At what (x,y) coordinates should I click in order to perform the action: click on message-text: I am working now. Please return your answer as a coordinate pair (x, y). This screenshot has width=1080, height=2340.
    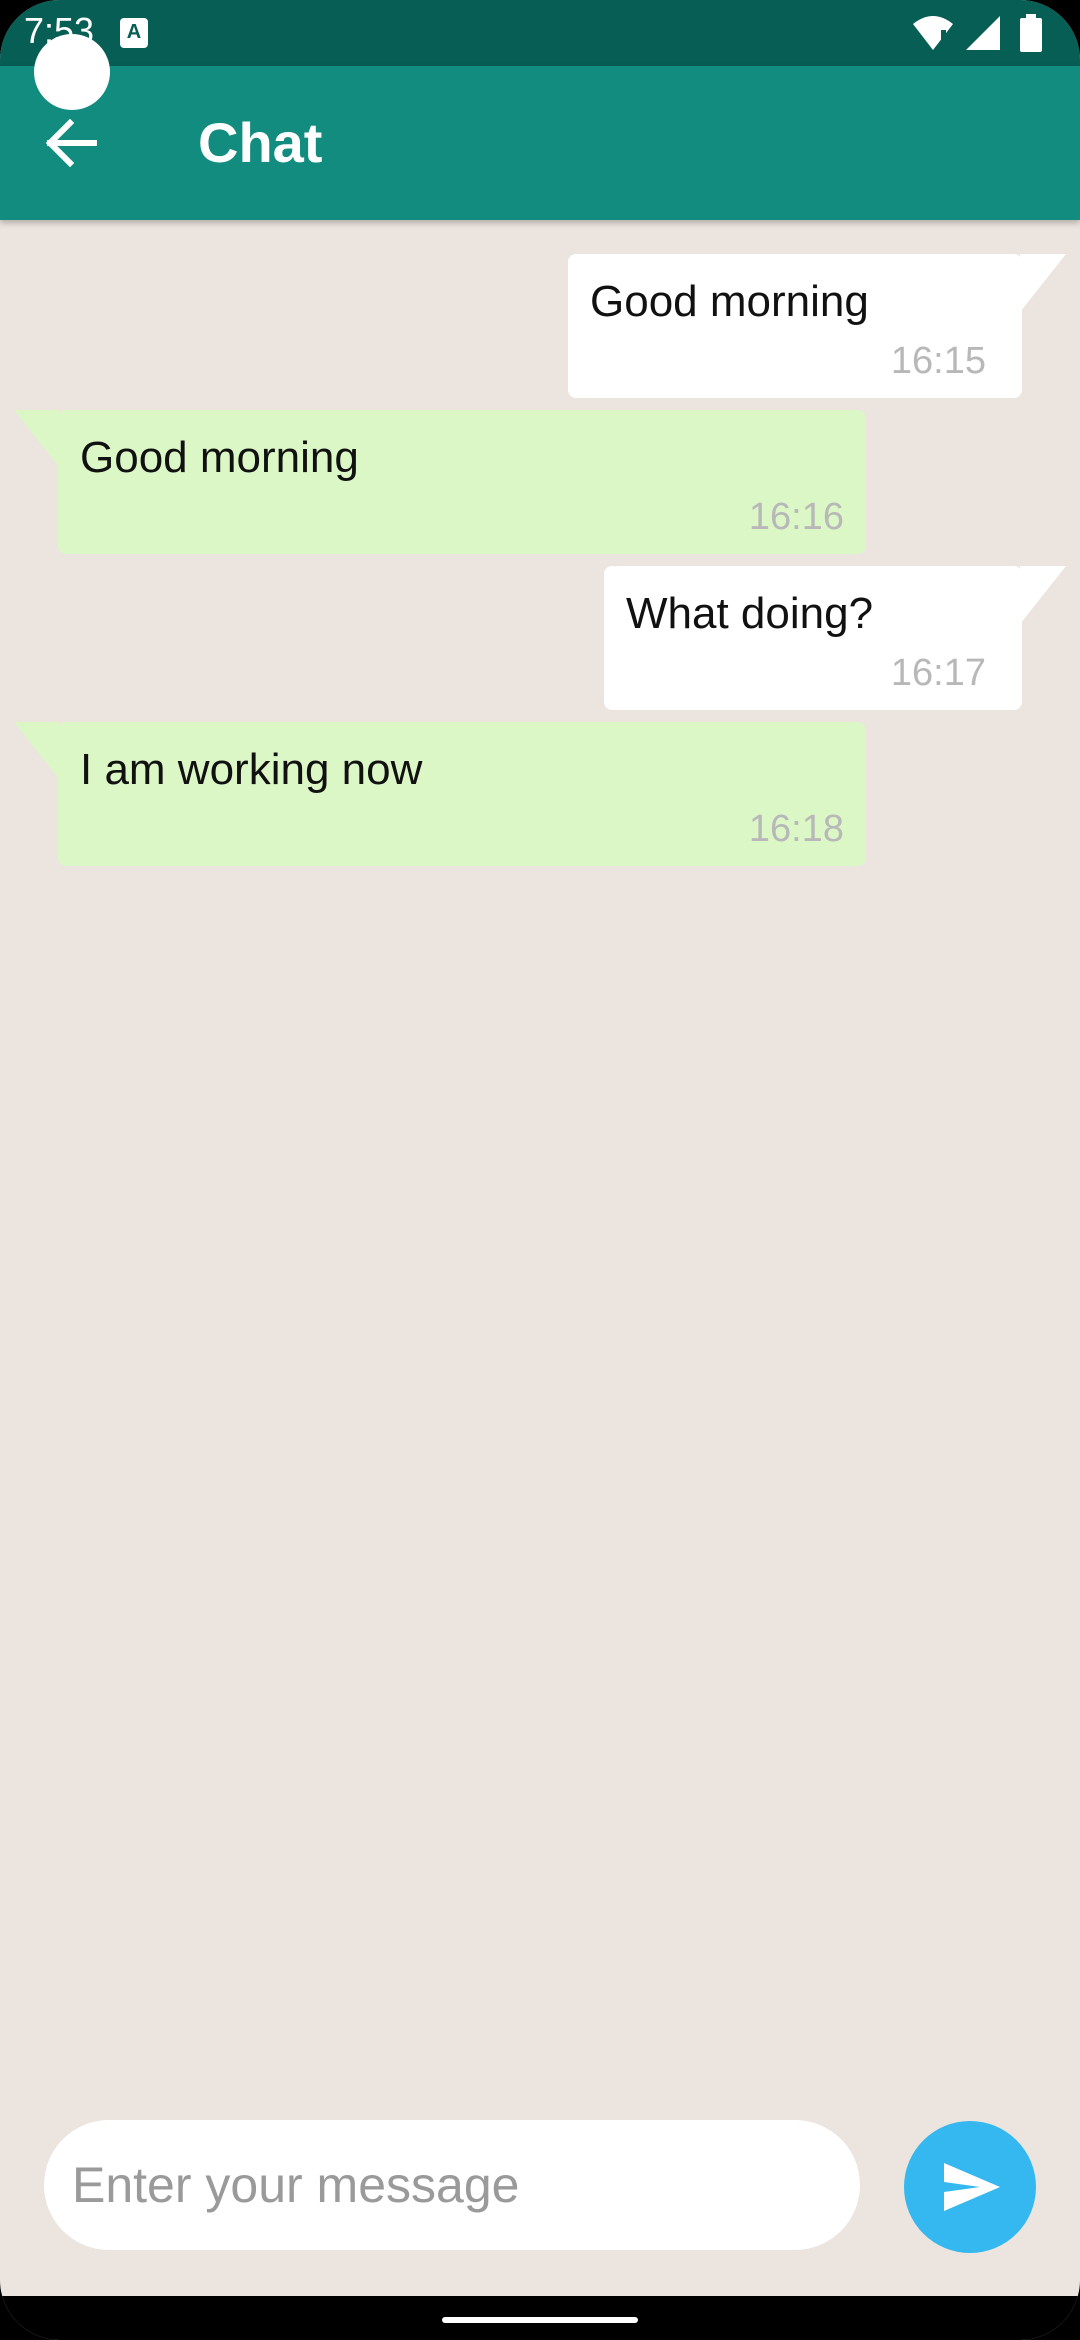
    Looking at the image, I should click on (251, 769).